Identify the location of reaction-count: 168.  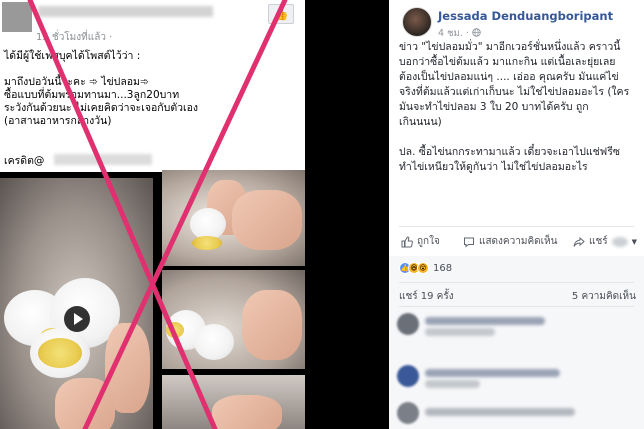
(443, 268).